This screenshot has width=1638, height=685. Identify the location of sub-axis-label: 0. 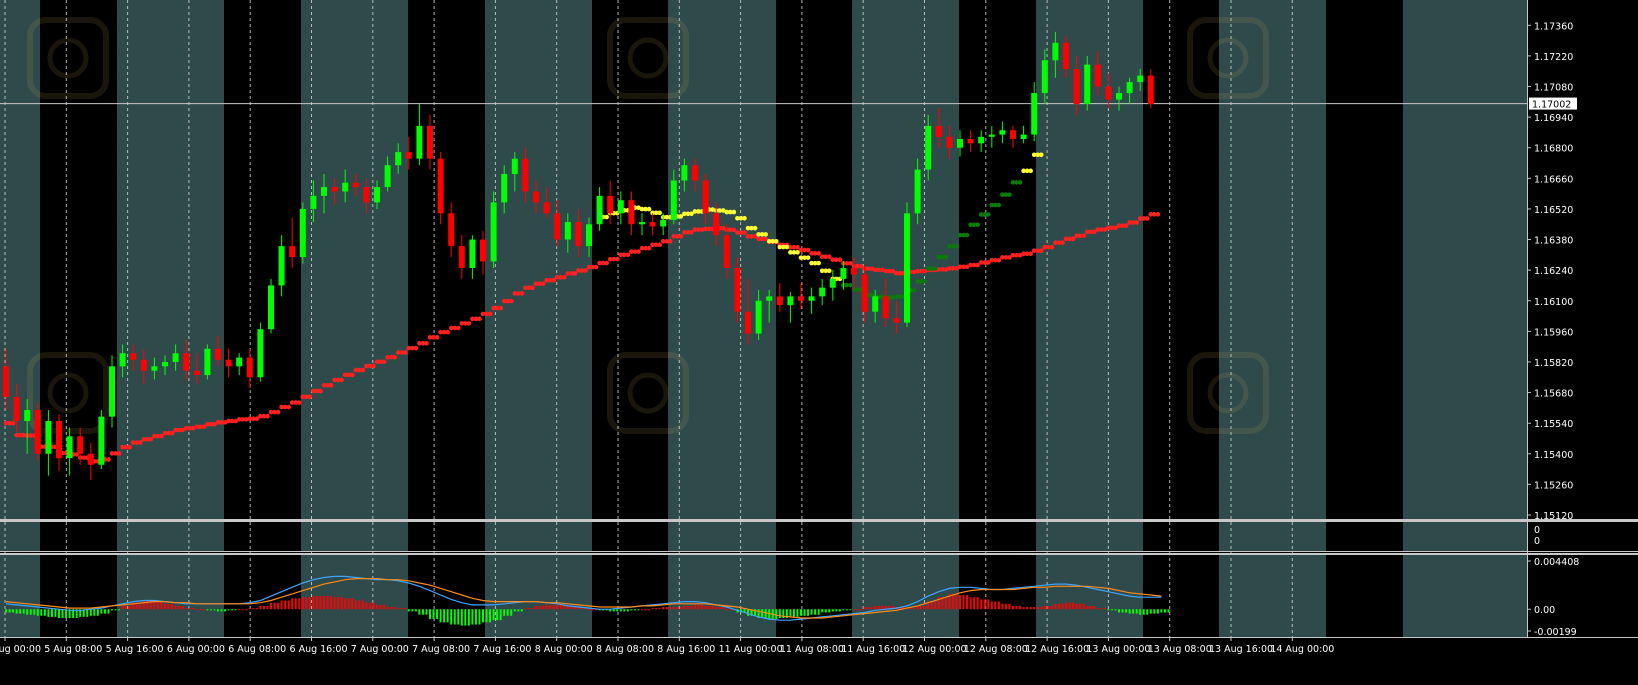
(1537, 541).